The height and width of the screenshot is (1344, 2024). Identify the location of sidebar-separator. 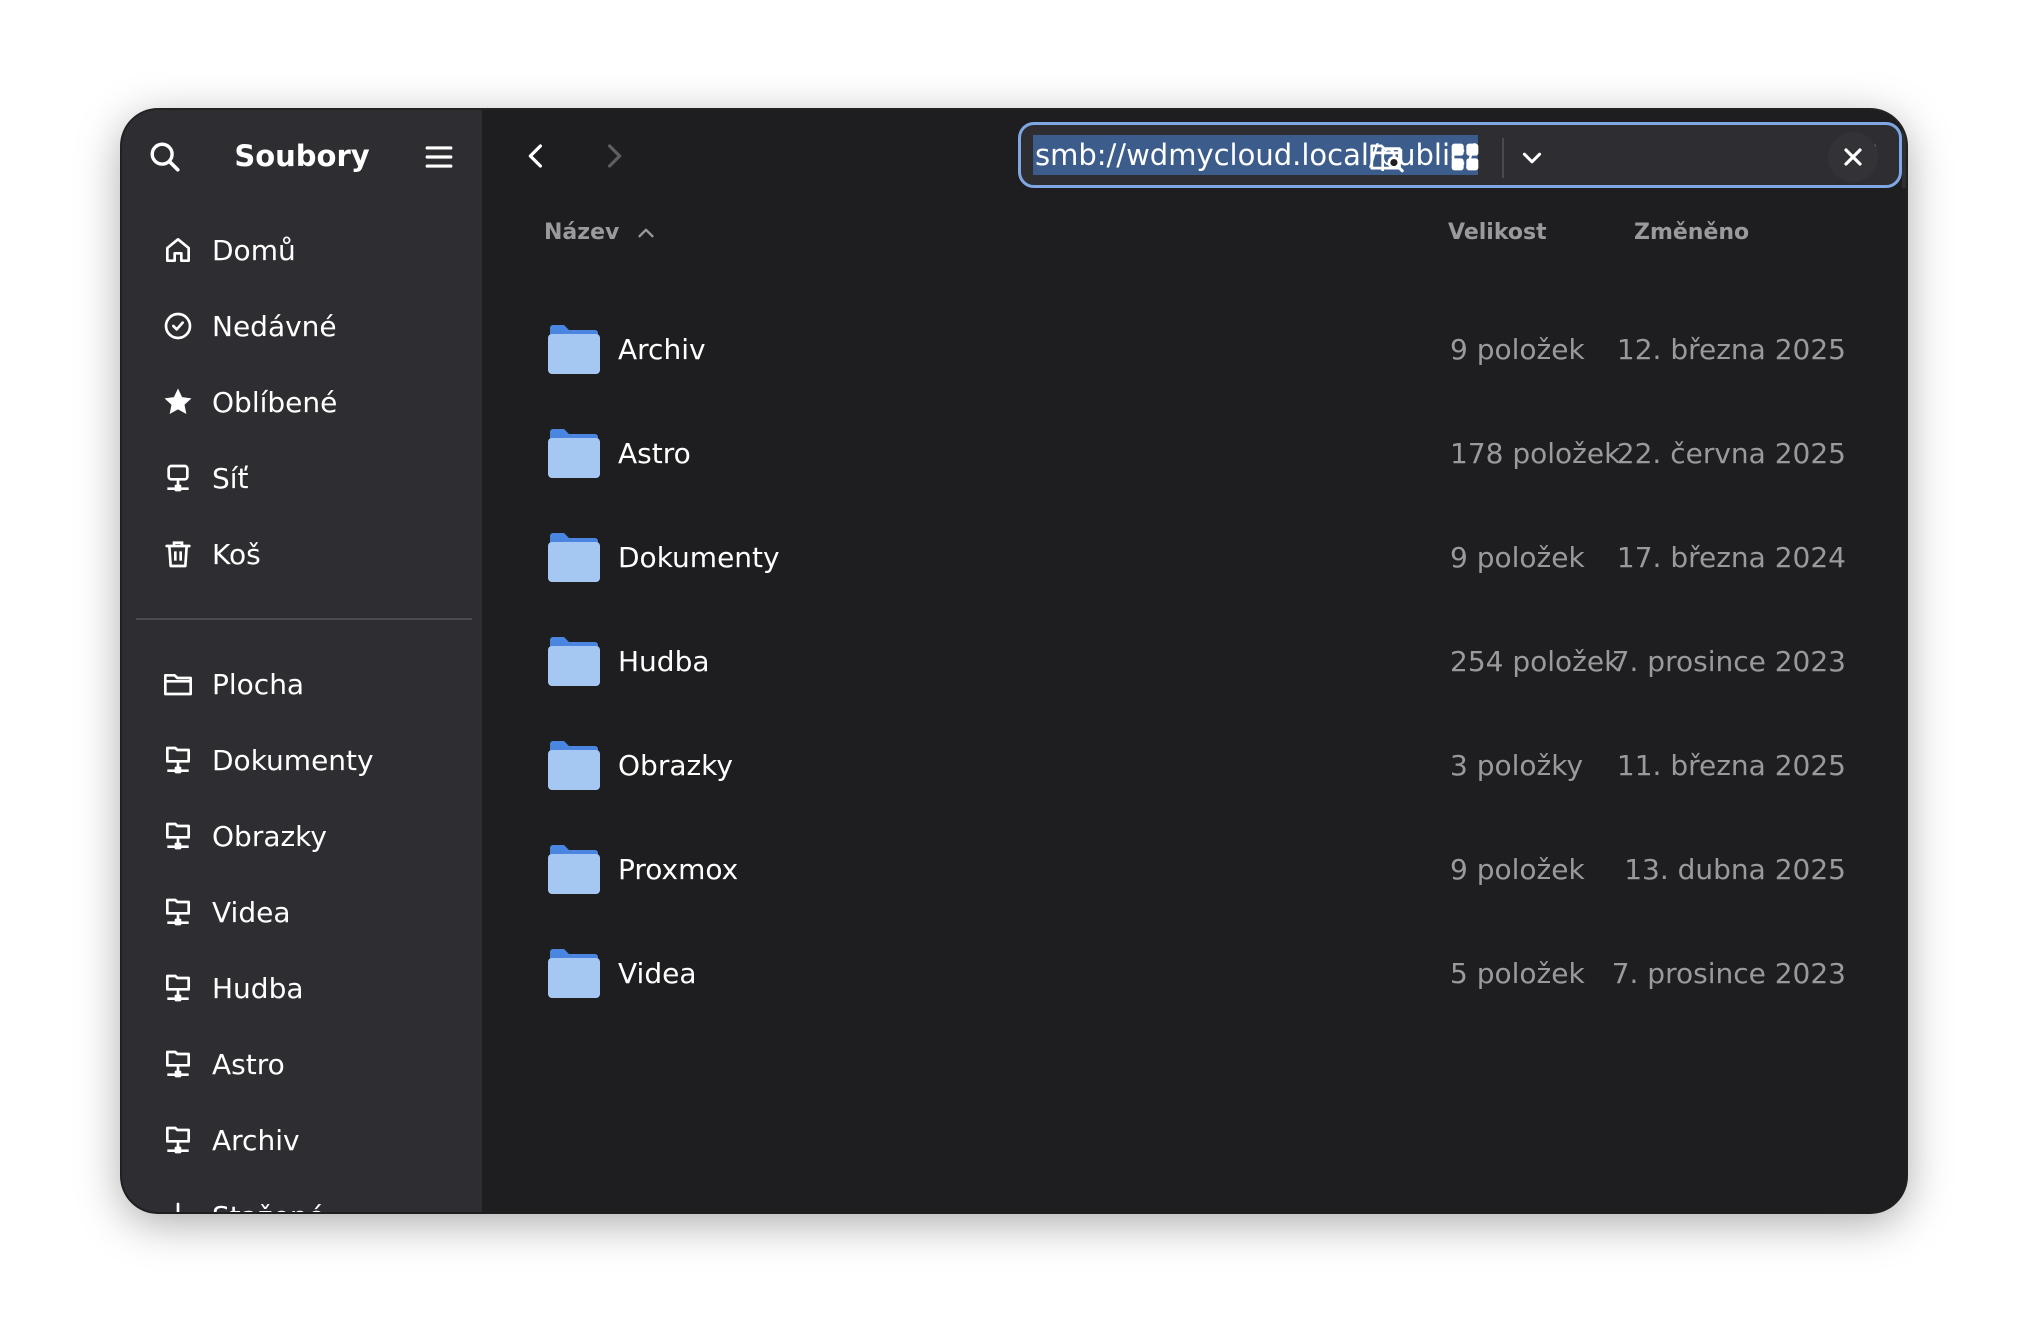
(304, 619).